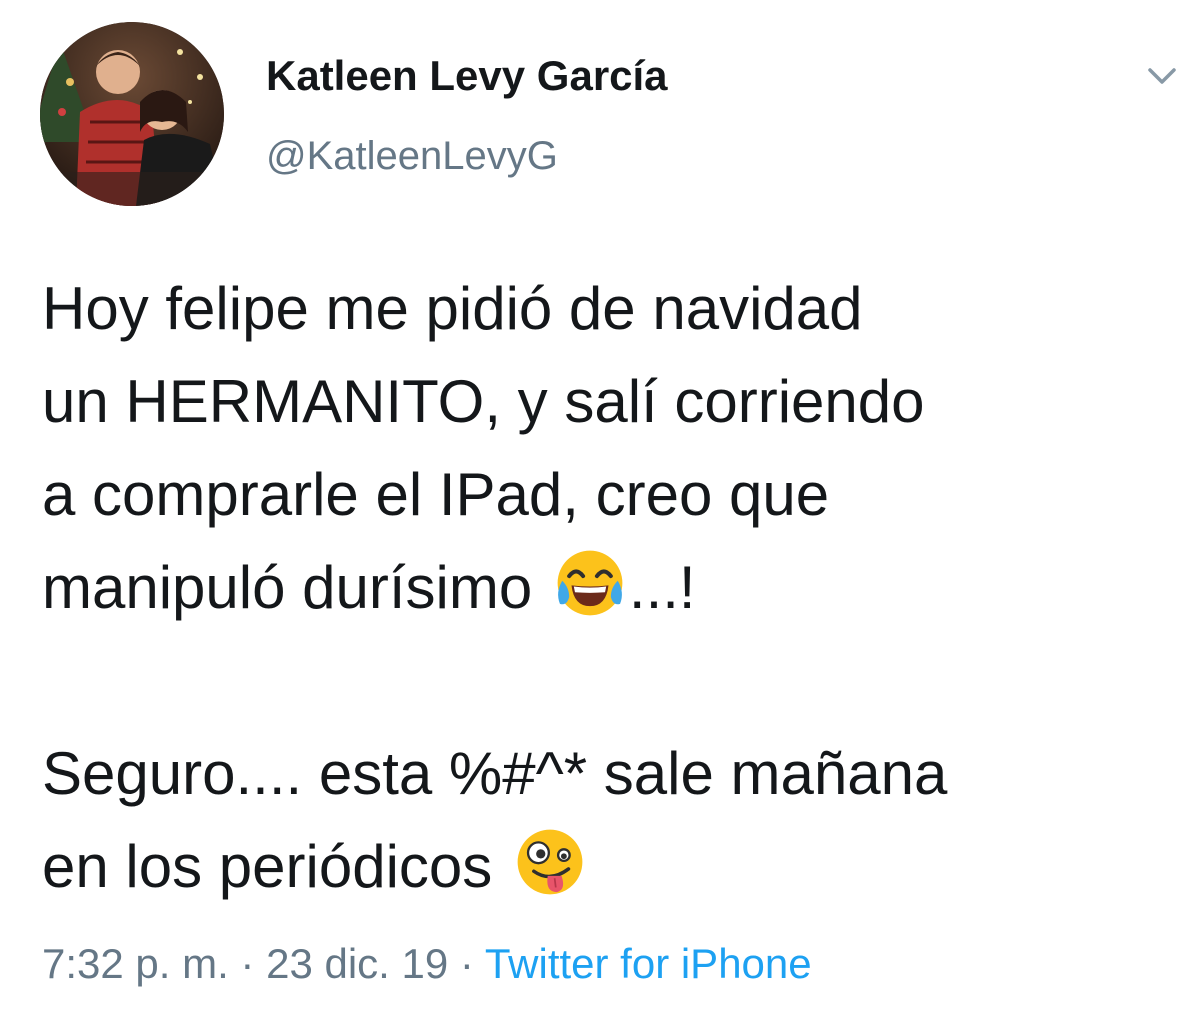 Image resolution: width=1200 pixels, height=1026 pixels. Describe the element at coordinates (275, 866) in the screenshot. I see `tweet-text-fragment: en los periódicos` at that location.